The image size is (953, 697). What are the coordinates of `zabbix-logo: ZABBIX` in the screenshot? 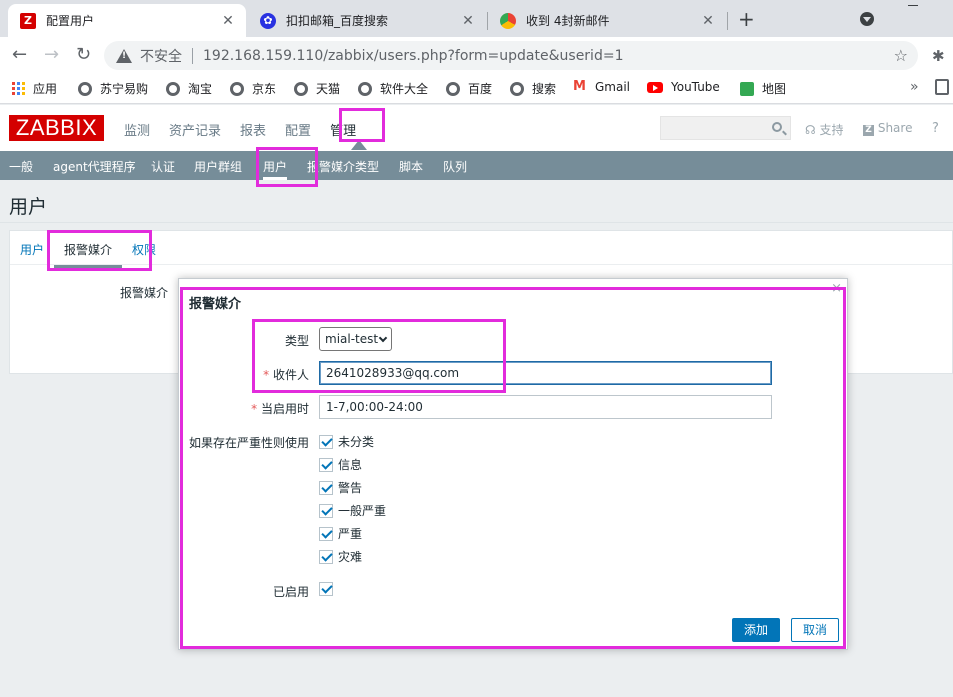 It's located at (56, 128).